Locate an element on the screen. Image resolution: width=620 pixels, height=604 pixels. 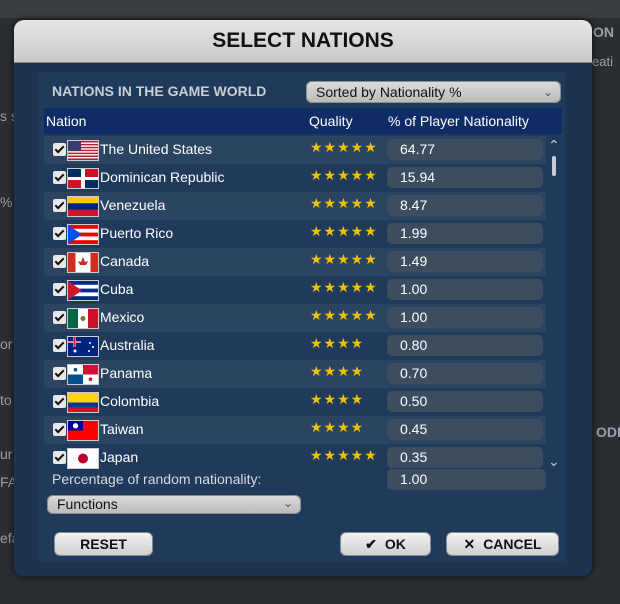
nationality-percent-input: 0.70 is located at coordinates (465, 373).